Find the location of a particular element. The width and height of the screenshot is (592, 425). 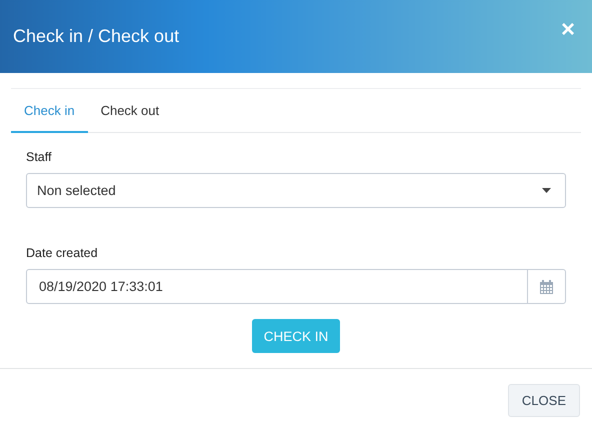

date-field: 08/19/2020 17:33:01 is located at coordinates (296, 286).